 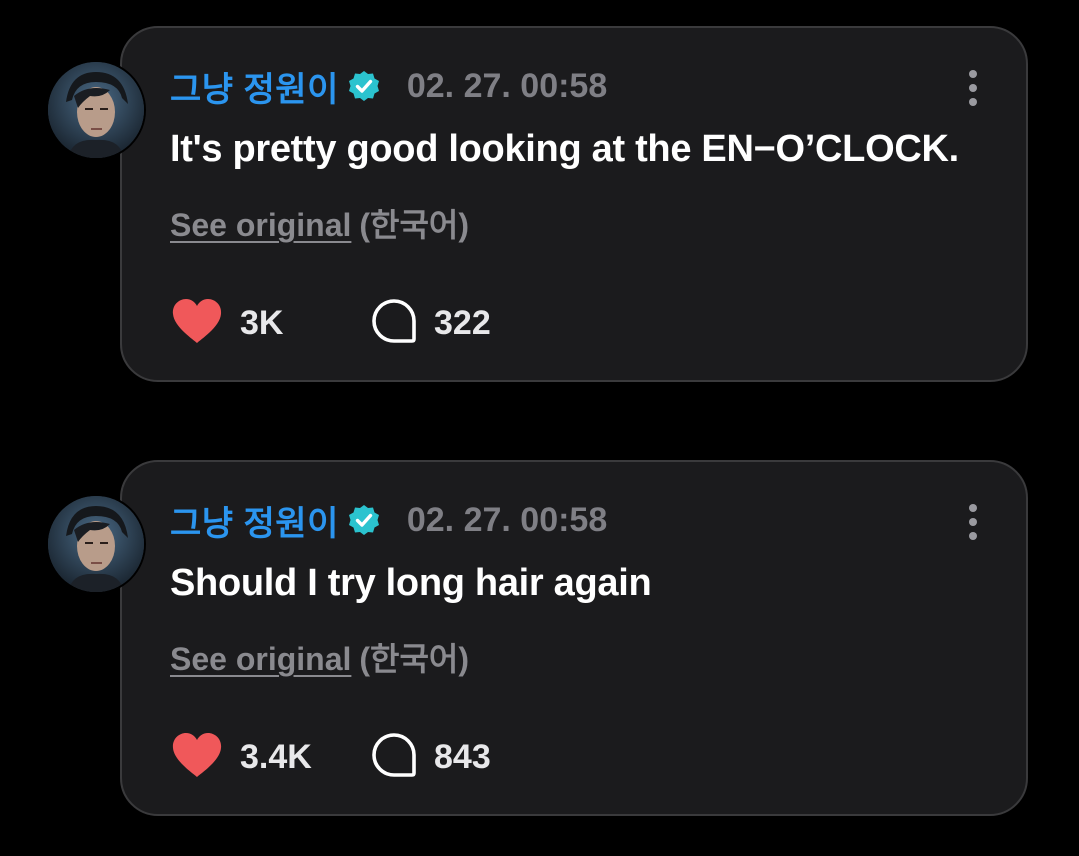 I want to click on comment-count: 322, so click(x=462, y=322).